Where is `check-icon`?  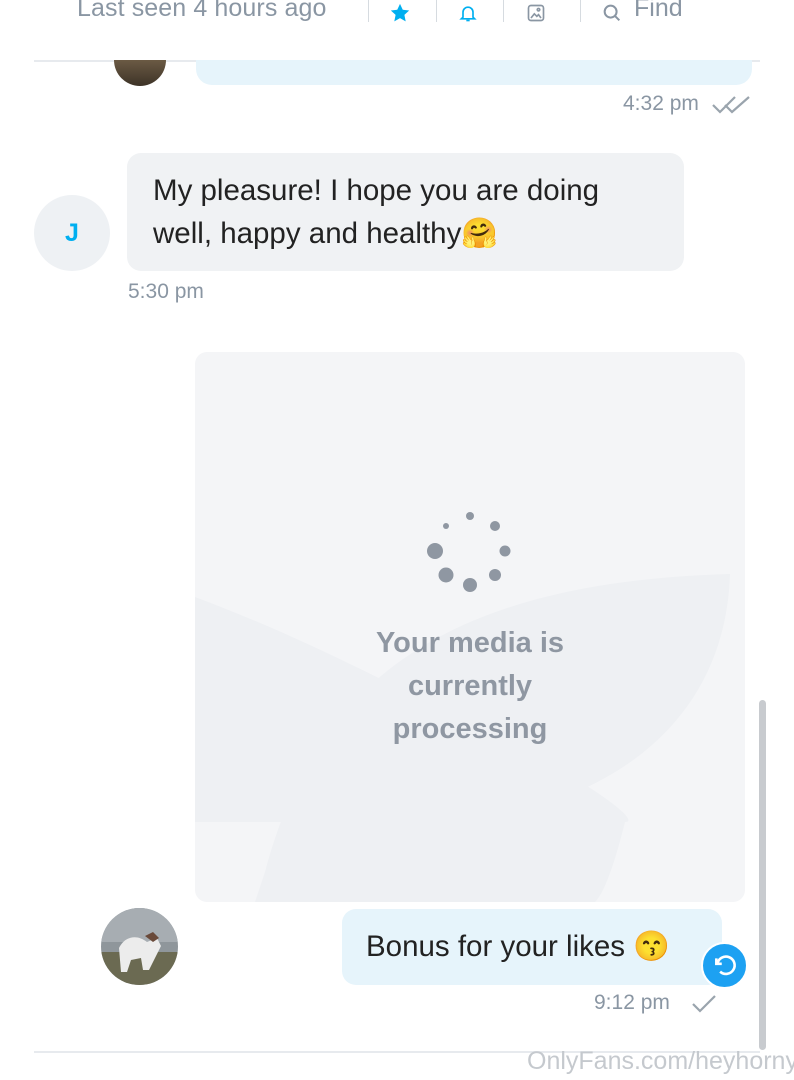
check-icon is located at coordinates (704, 1006).